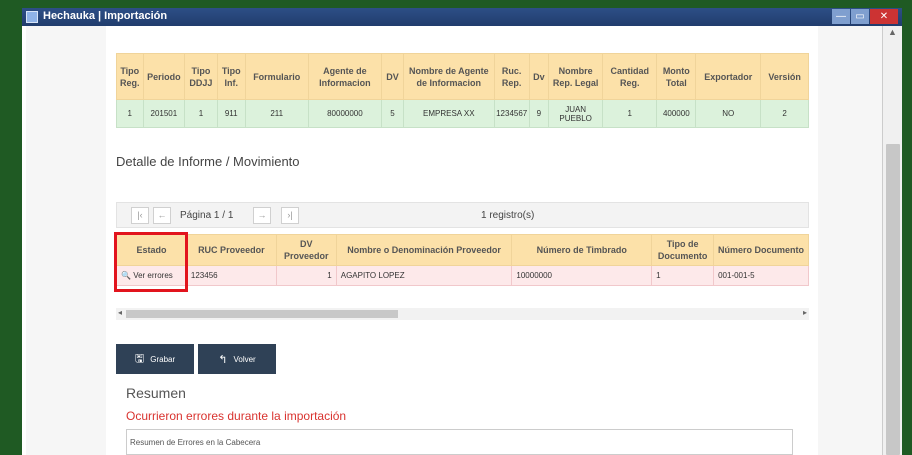  I want to click on arrow-left-icon: ←, so click(162, 215).